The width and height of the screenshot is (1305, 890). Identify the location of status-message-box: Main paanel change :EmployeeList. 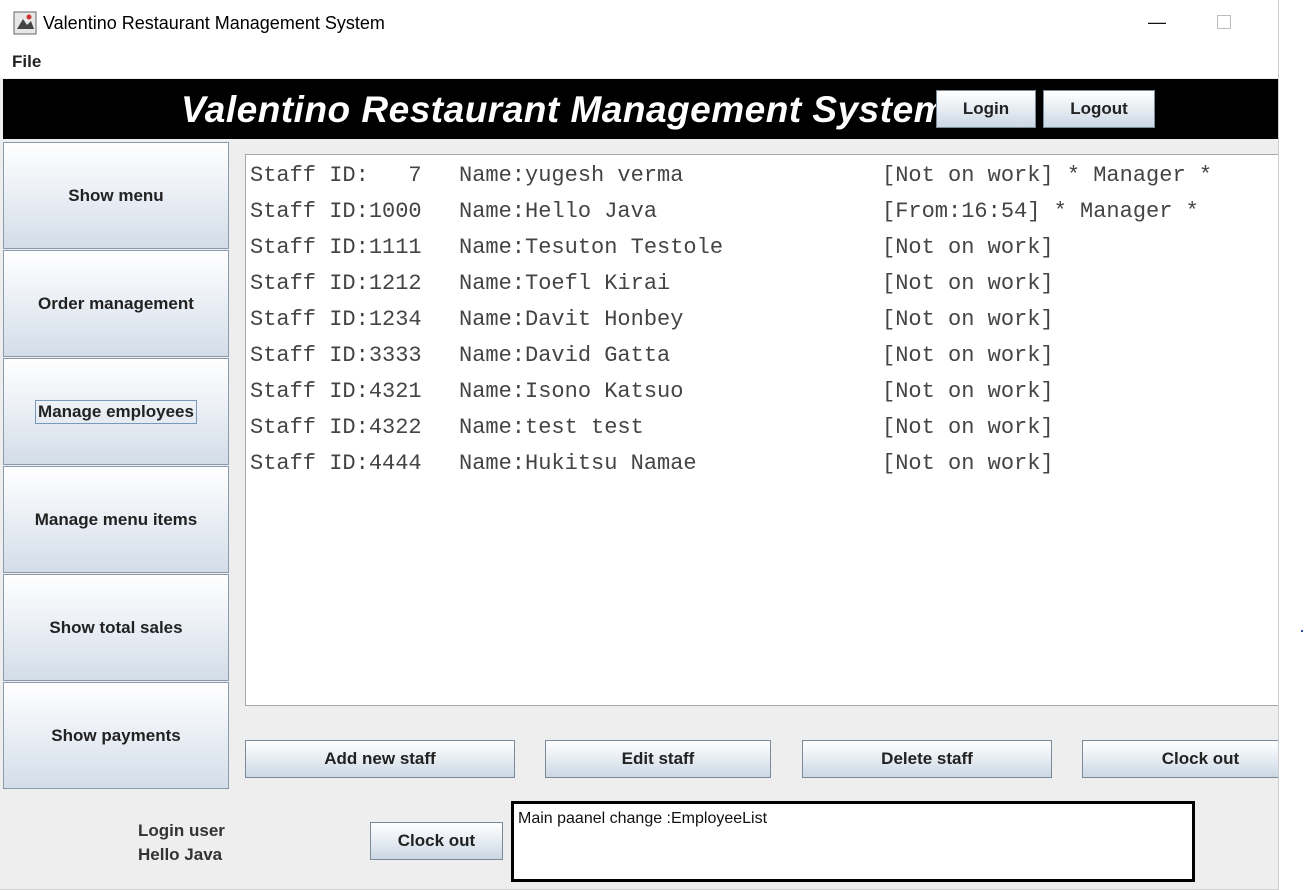
(853, 841).